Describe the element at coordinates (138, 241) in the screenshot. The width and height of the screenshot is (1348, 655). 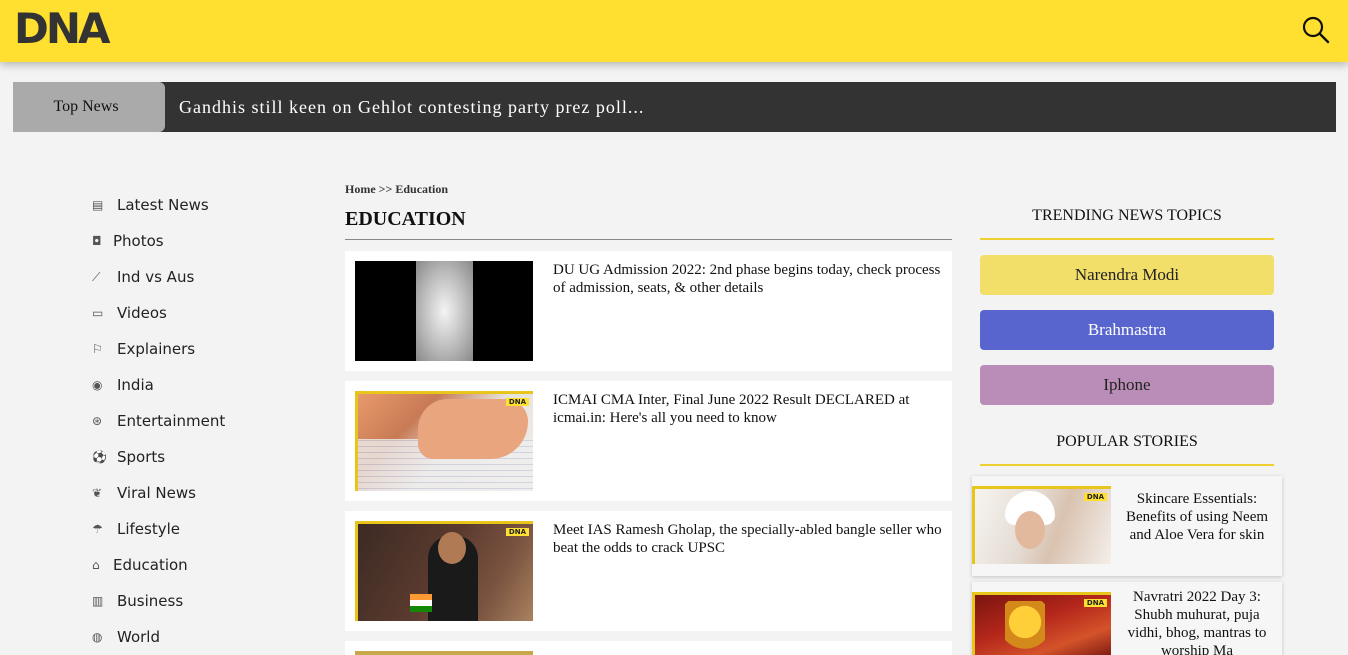
I see `nav-item-label: Photos` at that location.